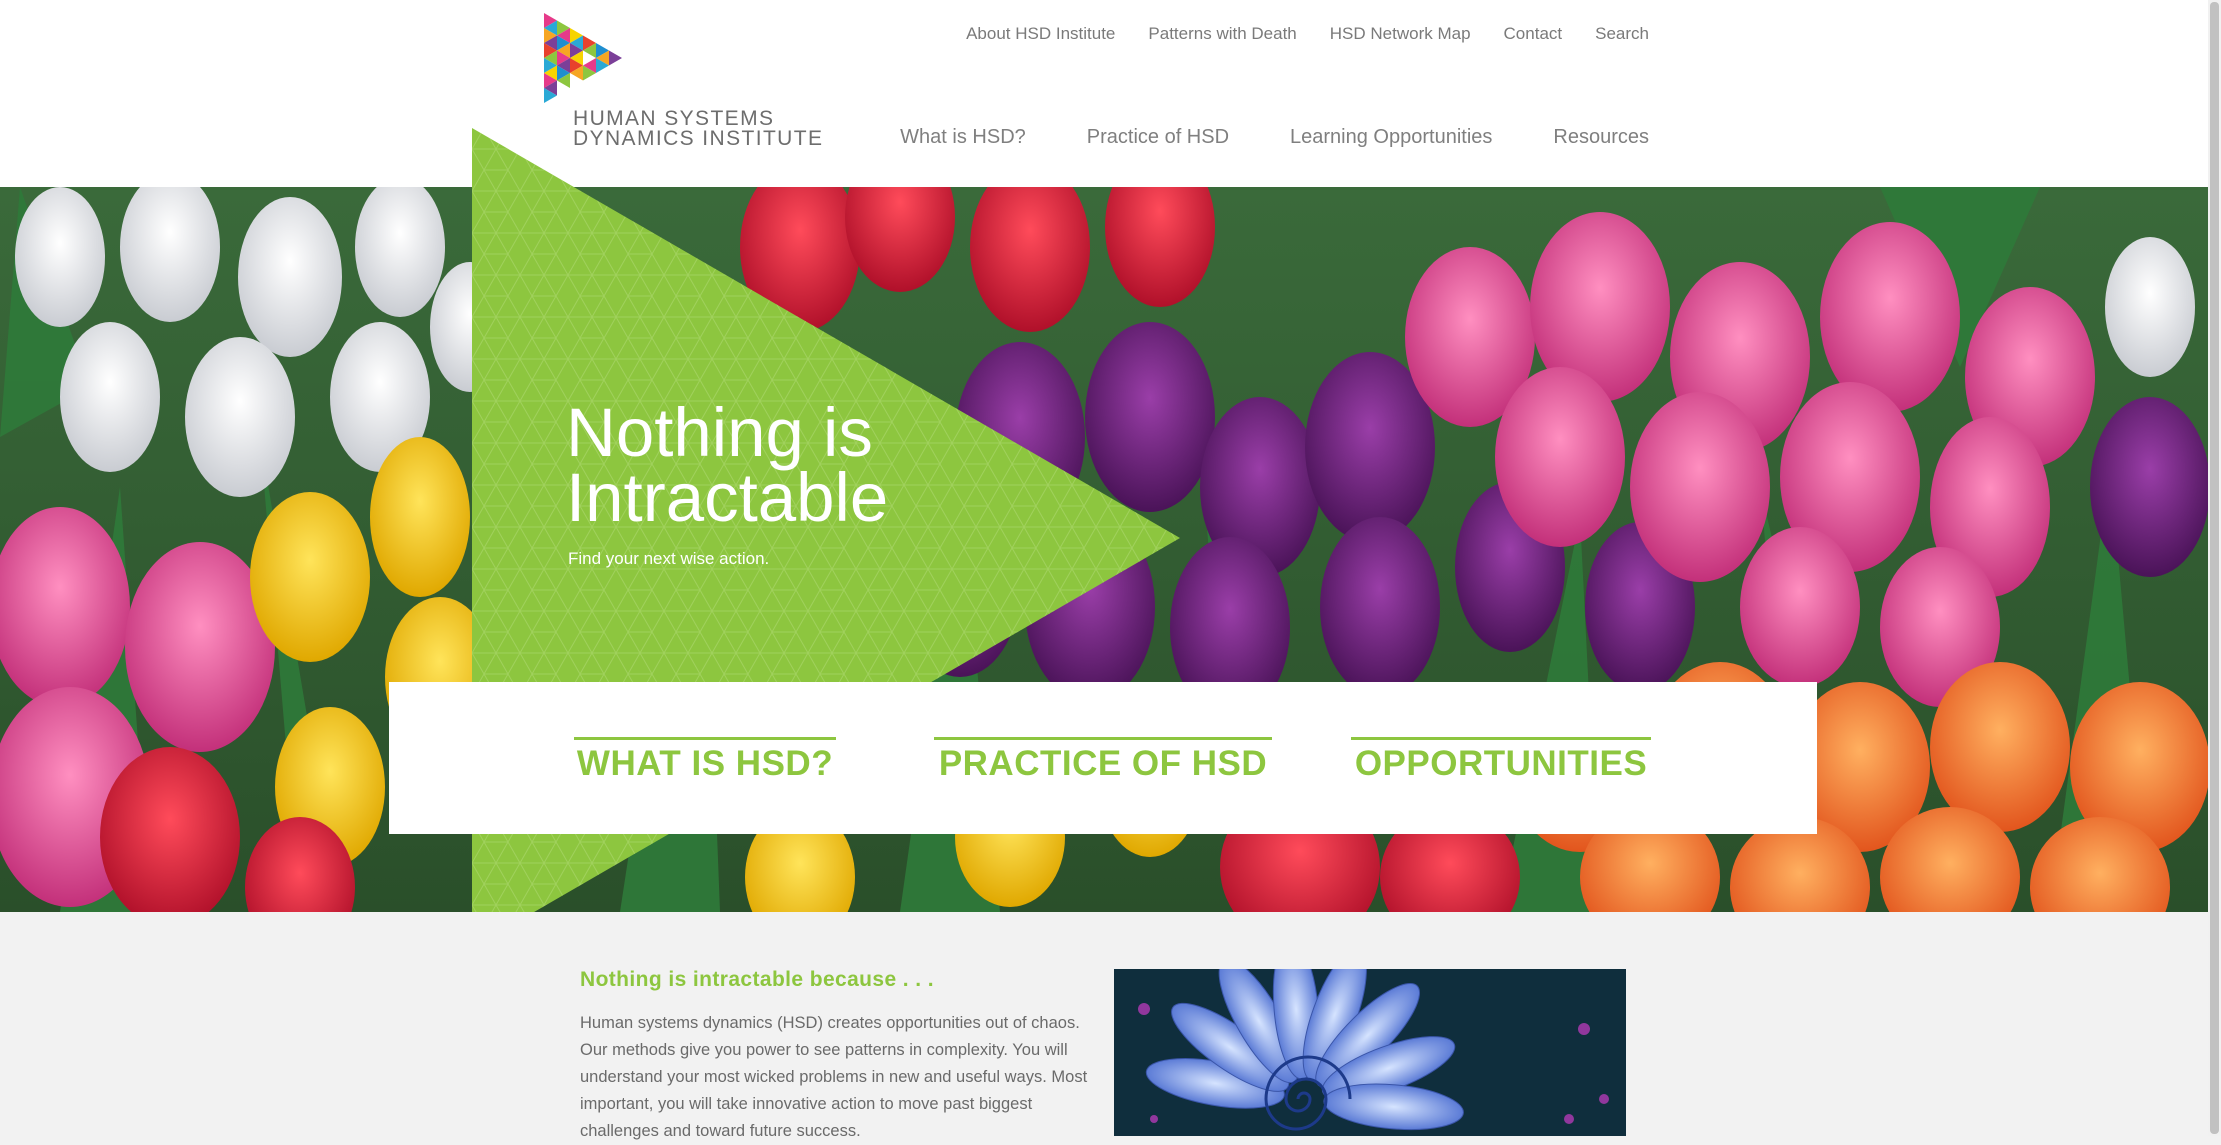 The width and height of the screenshot is (2221, 1145). Describe the element at coordinates (1040, 34) in the screenshot. I see `utility-link-about: About HSD Institute` at that location.